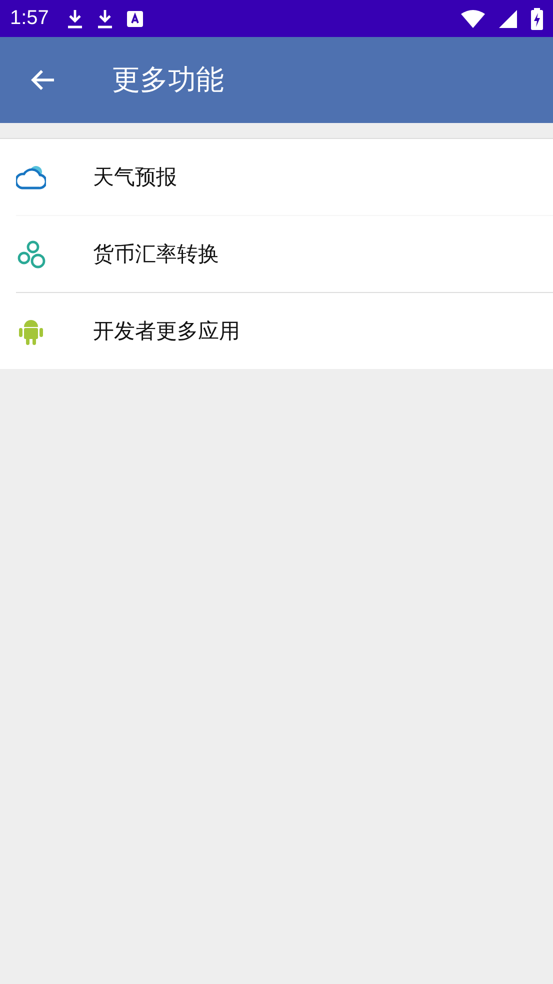 The width and height of the screenshot is (553, 984). I want to click on wifi-icon, so click(473, 19).